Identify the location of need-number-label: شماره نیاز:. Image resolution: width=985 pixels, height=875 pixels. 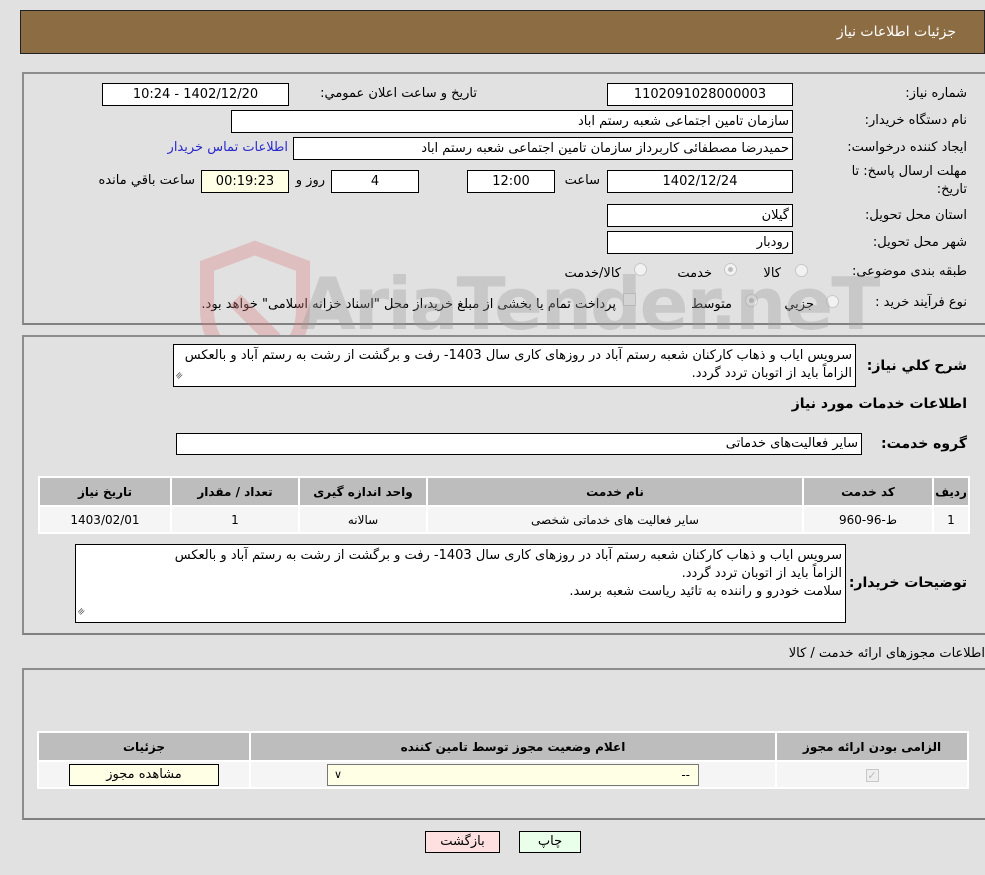
(936, 93).